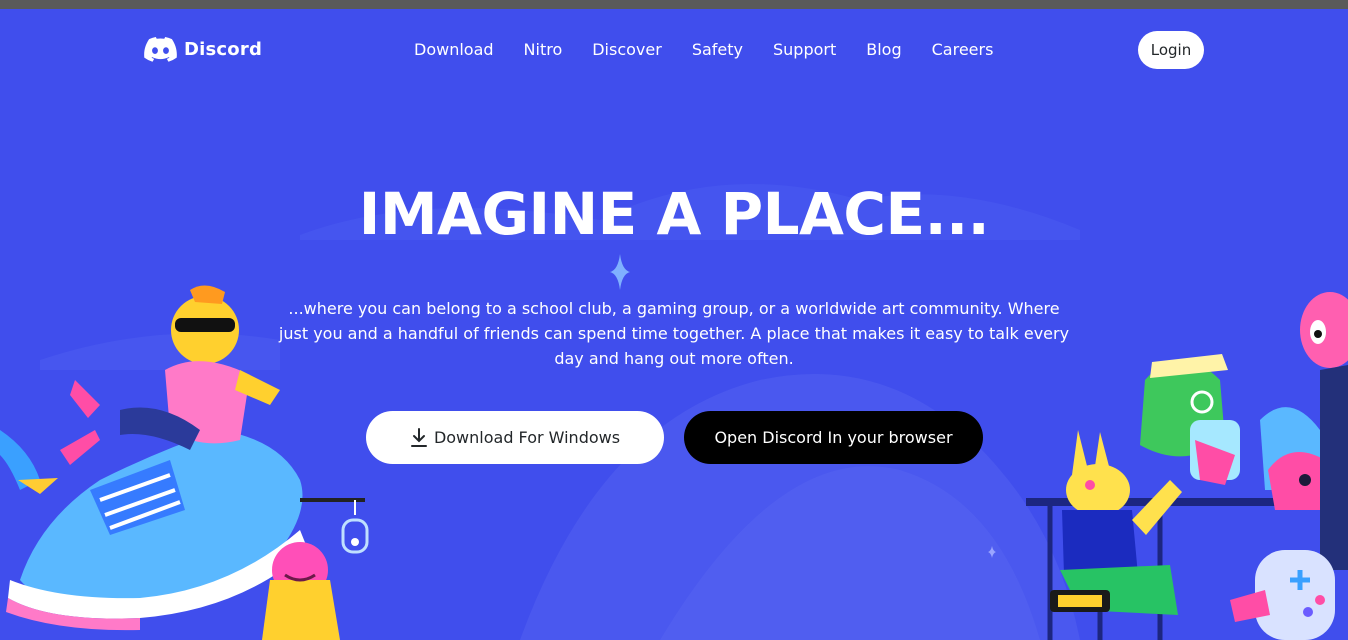 Image resolution: width=1348 pixels, height=640 pixels. I want to click on nav-link-discover: Discover, so click(627, 49).